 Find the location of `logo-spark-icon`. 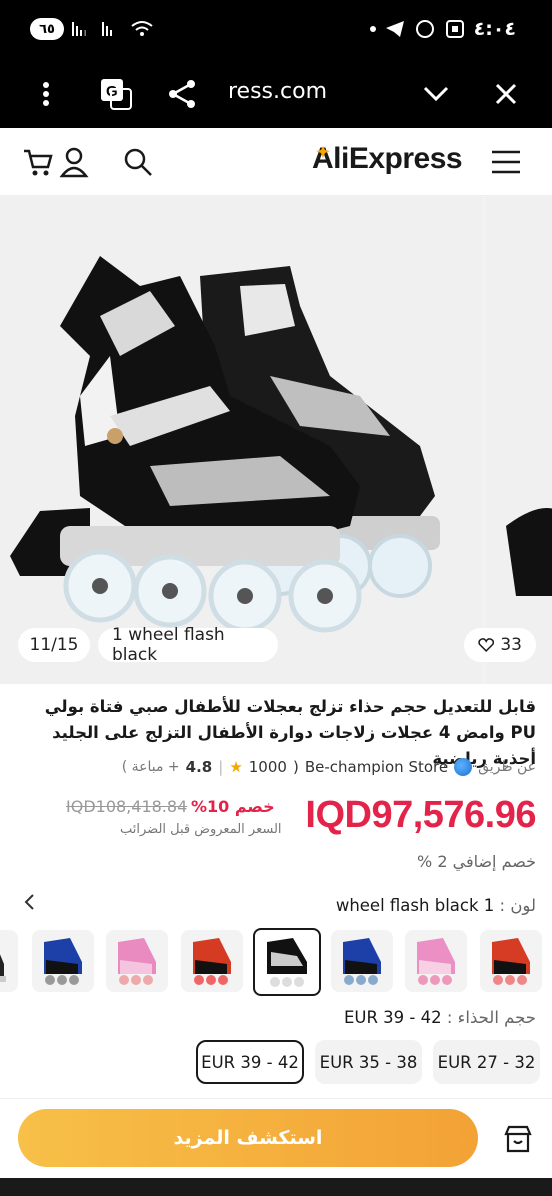

logo-spark-icon is located at coordinates (323, 152).